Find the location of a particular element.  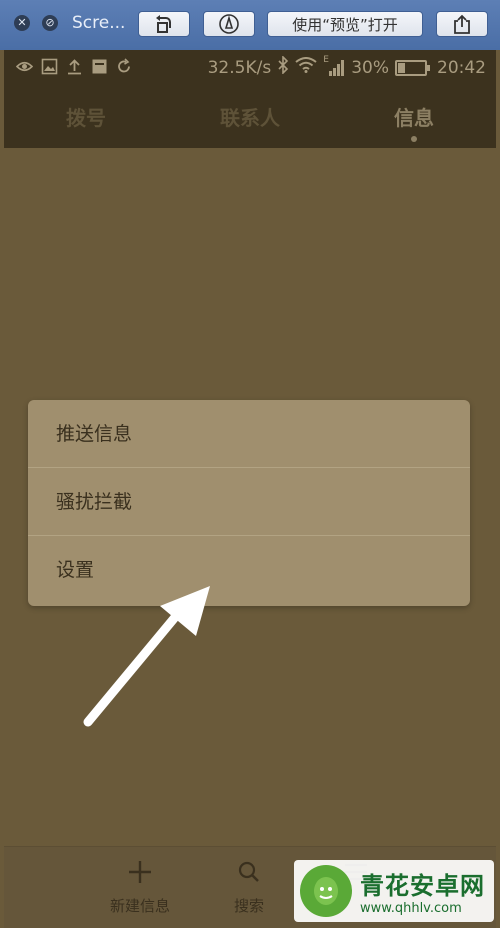

upload-icon is located at coordinates (74, 66).